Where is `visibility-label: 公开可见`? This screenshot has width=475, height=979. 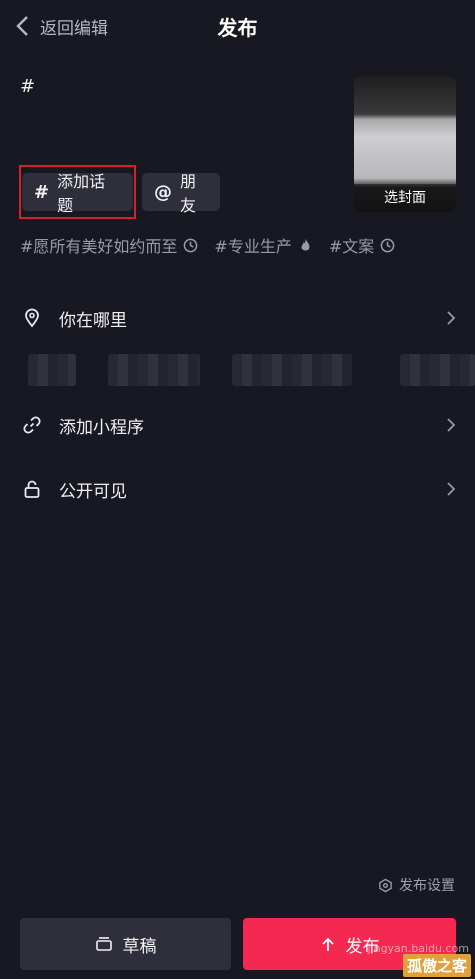 visibility-label: 公开可见 is located at coordinates (93, 491).